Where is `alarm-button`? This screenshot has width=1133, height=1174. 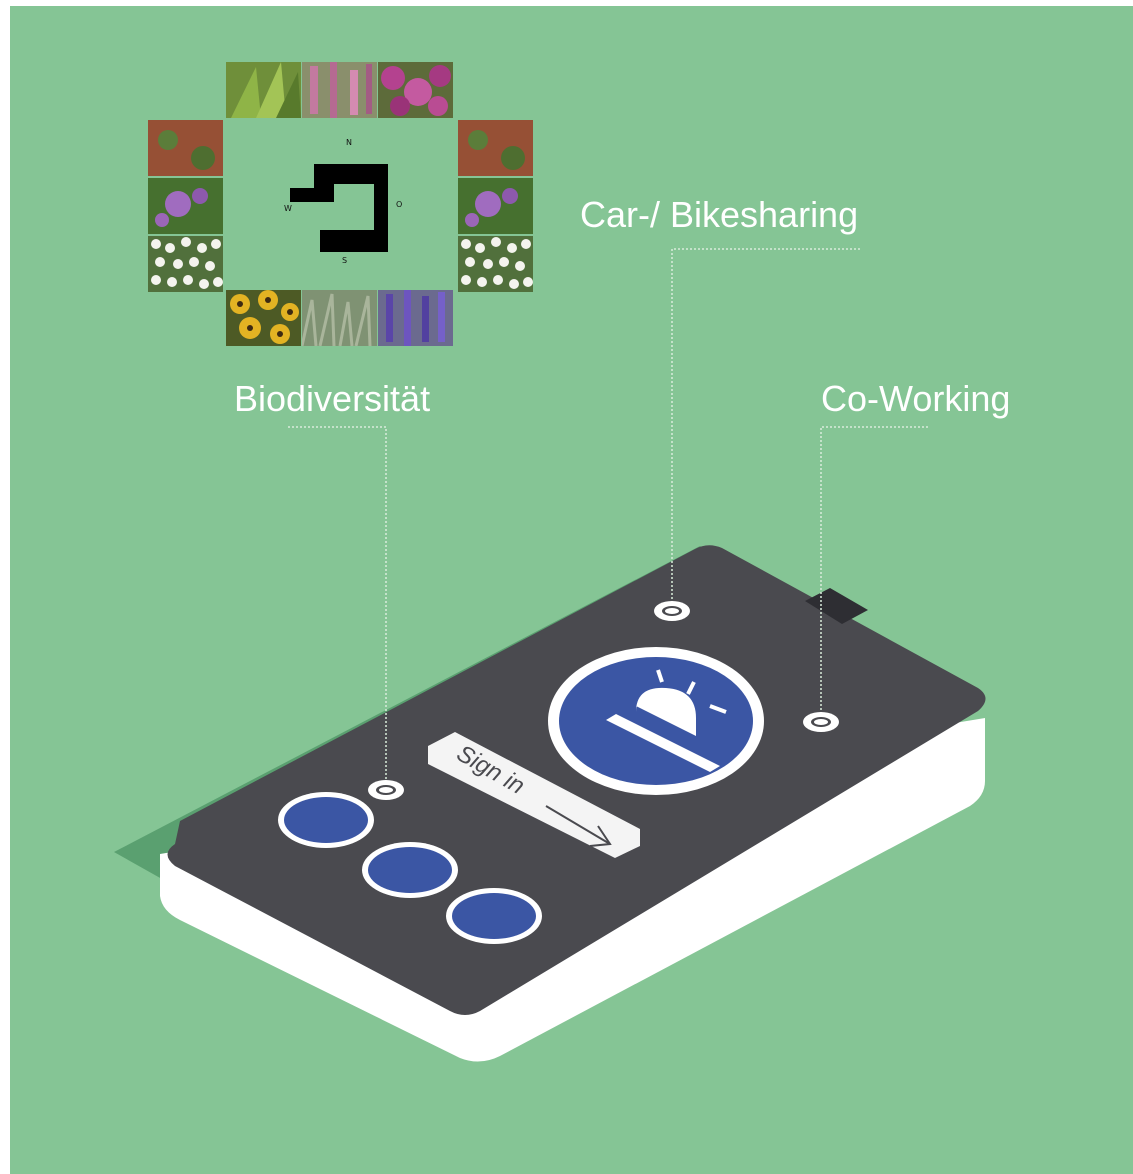
alarm-button is located at coordinates (656, 721).